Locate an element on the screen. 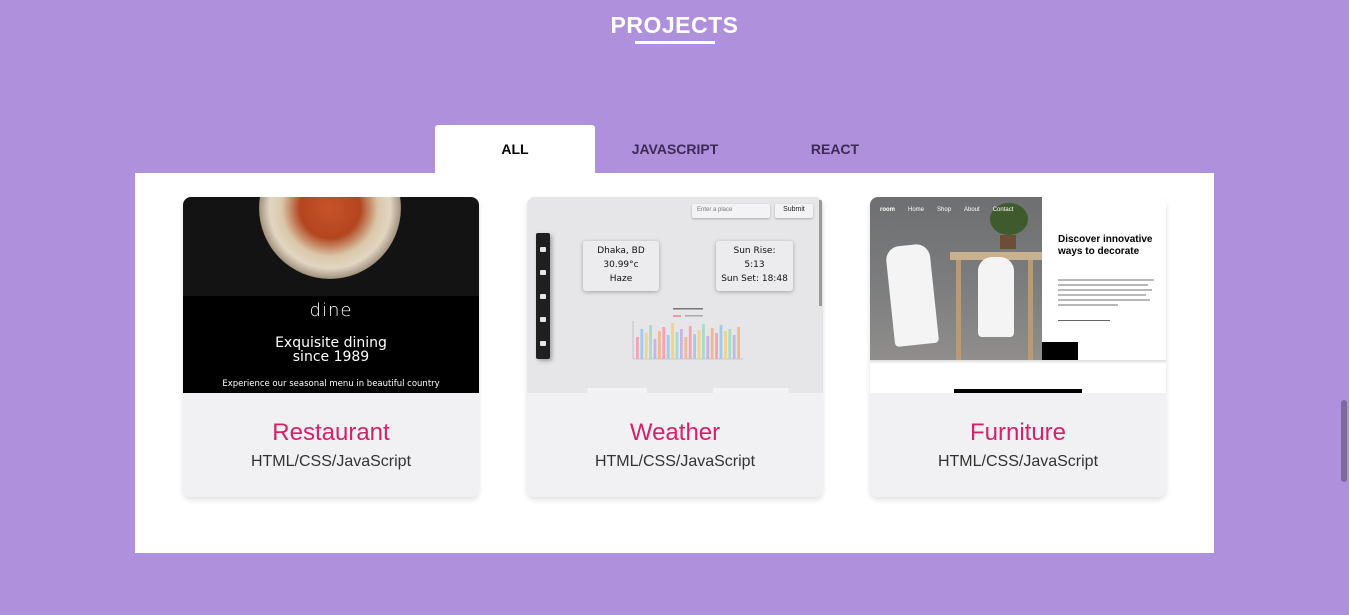 This screenshot has width=1349, height=615. weather-icon is located at coordinates (543, 296).